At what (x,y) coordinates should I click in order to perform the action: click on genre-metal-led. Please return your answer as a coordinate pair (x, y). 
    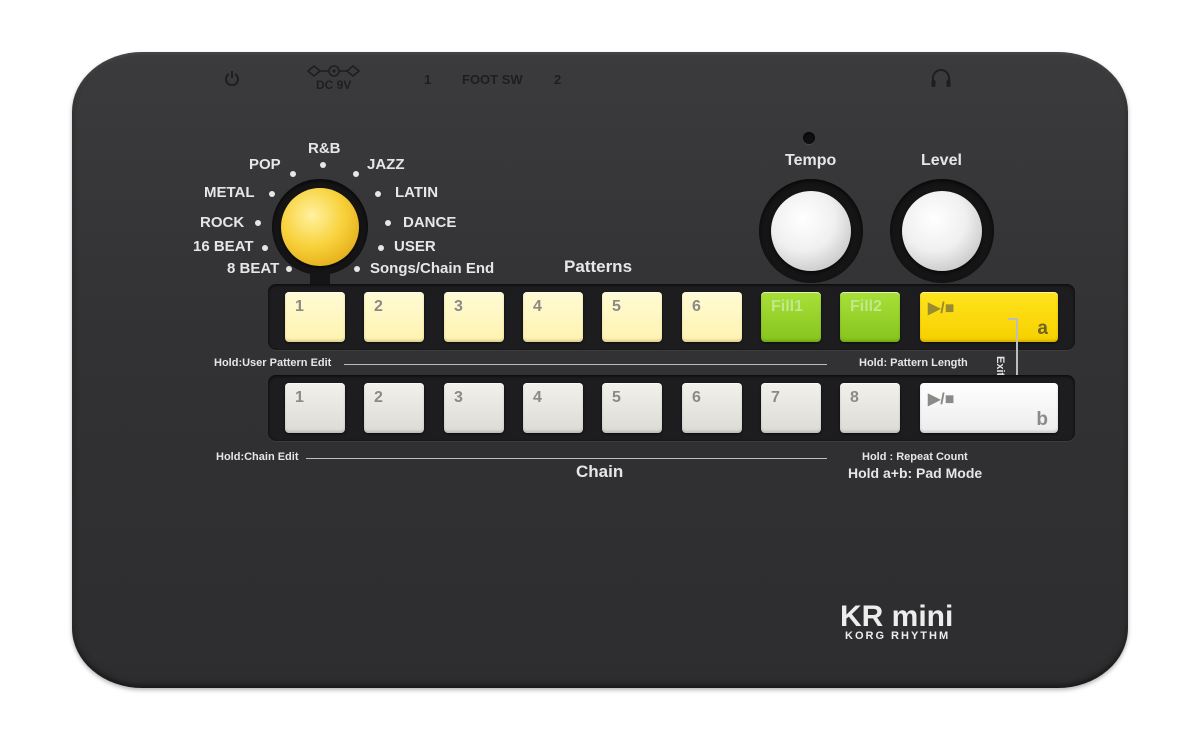
    Looking at the image, I should click on (272, 194).